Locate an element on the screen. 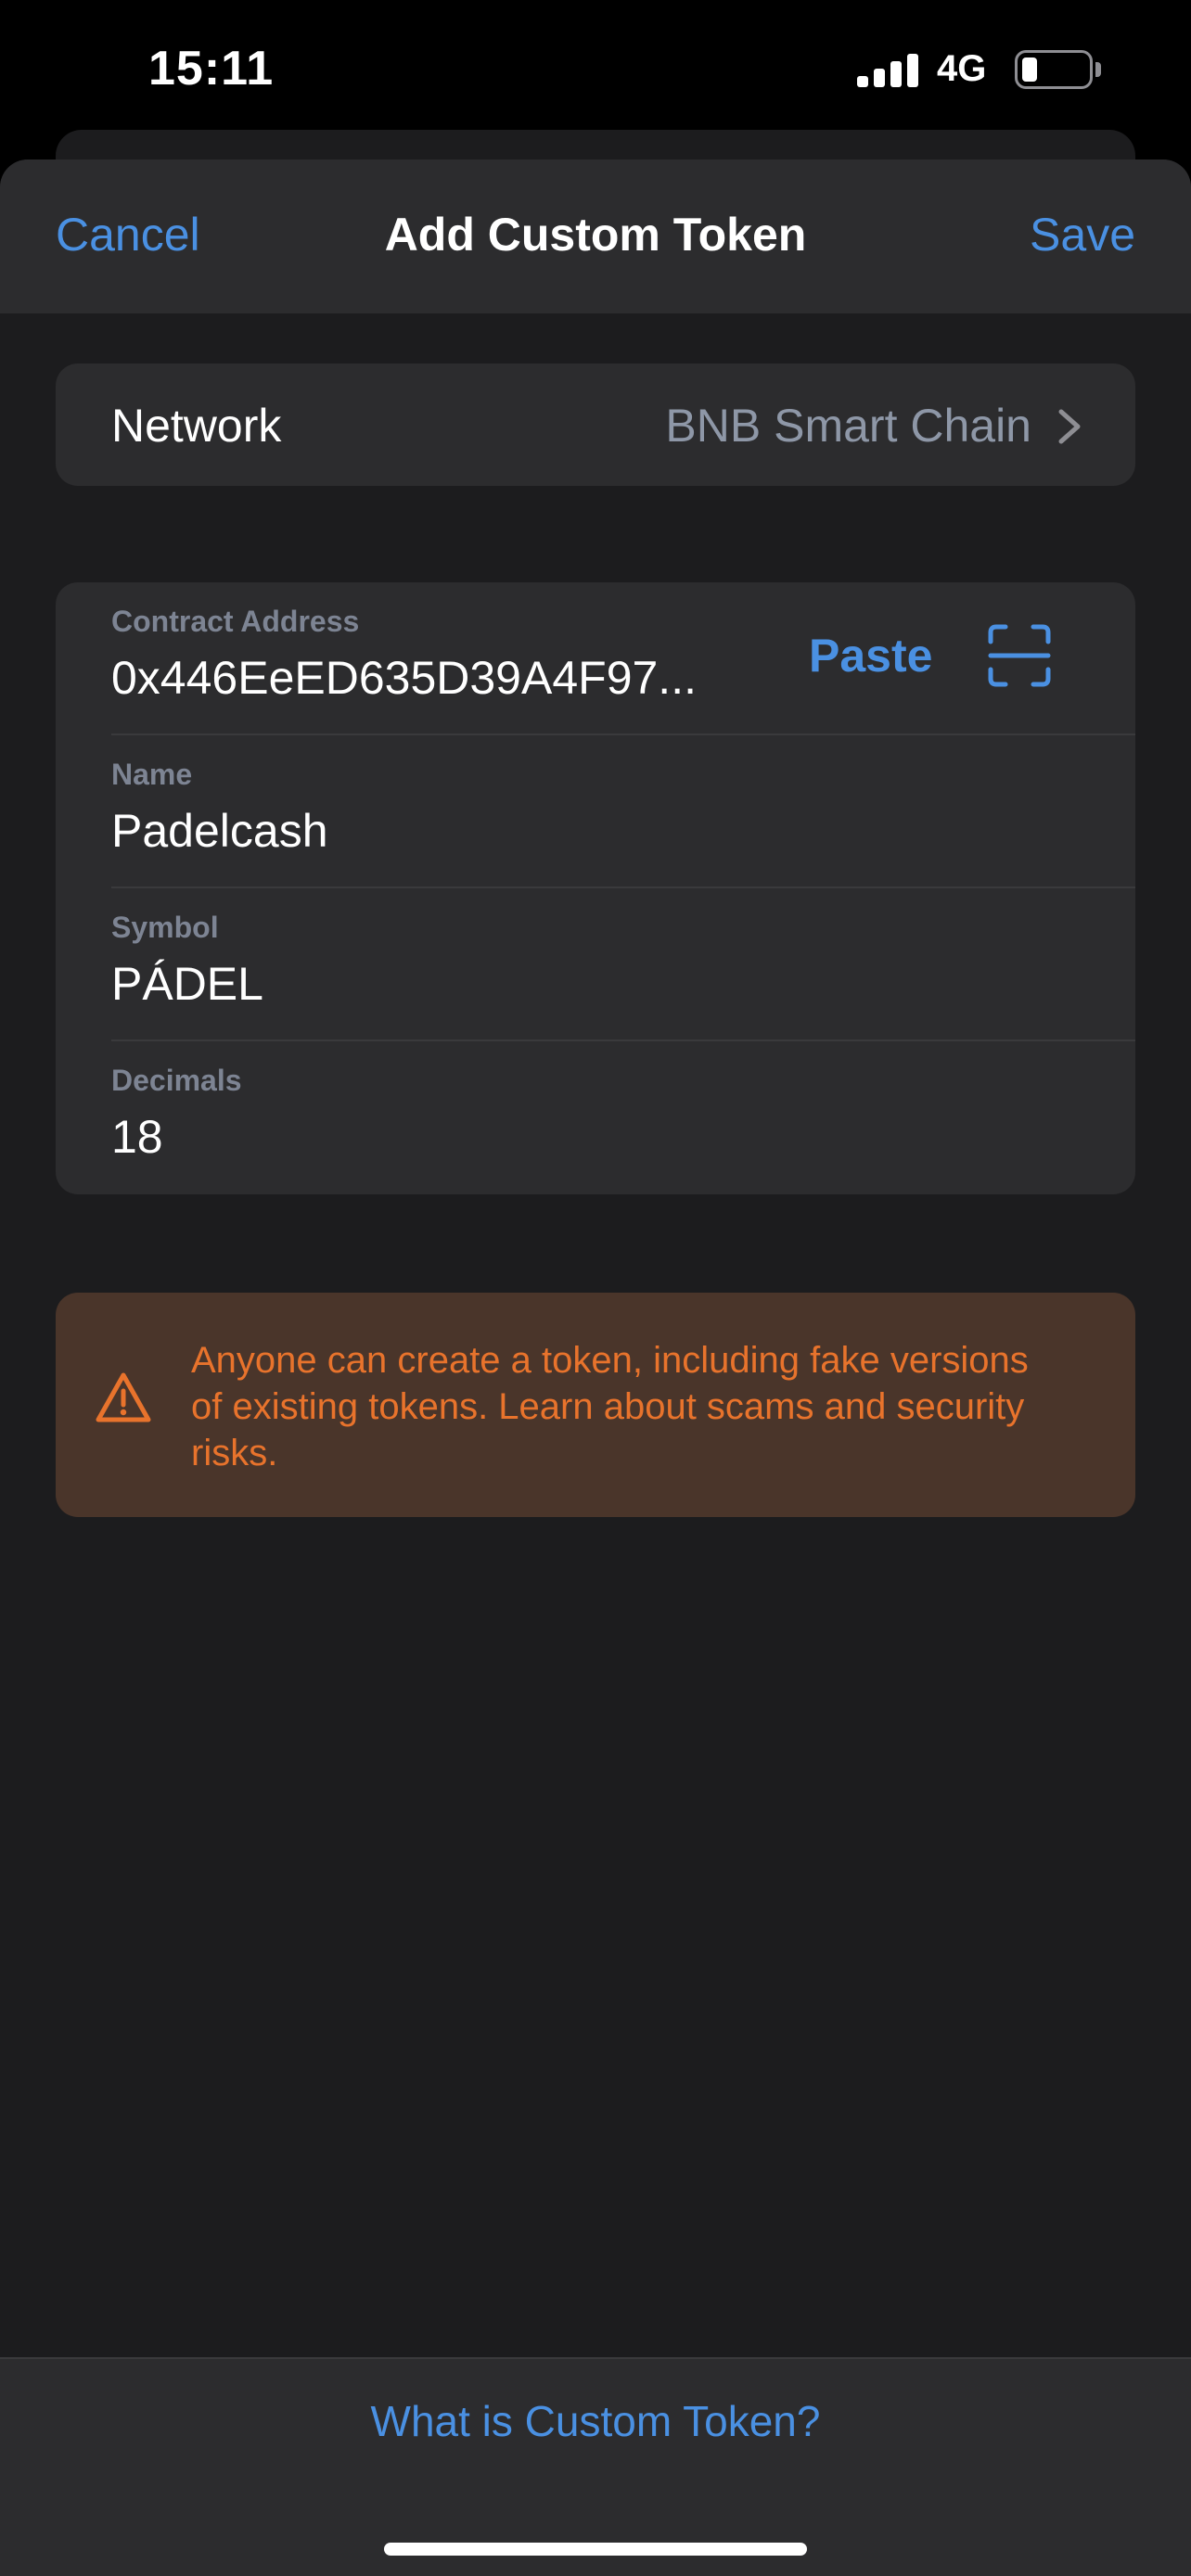 The width and height of the screenshot is (1191, 2576). nav-bar: Add Custom Token Cancel Save is located at coordinates (595, 236).